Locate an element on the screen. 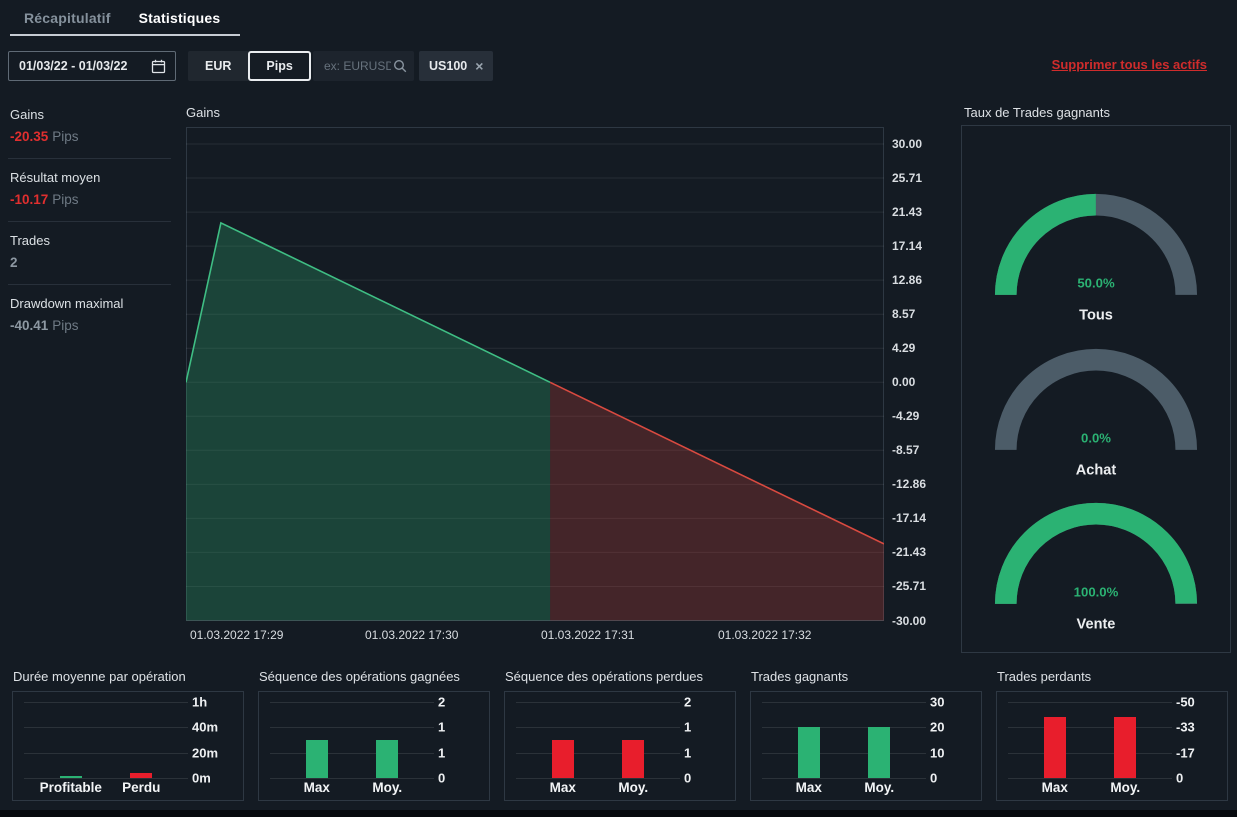 This screenshot has height=817, width=1237. gains-y-tick: 0.00 is located at coordinates (904, 382).